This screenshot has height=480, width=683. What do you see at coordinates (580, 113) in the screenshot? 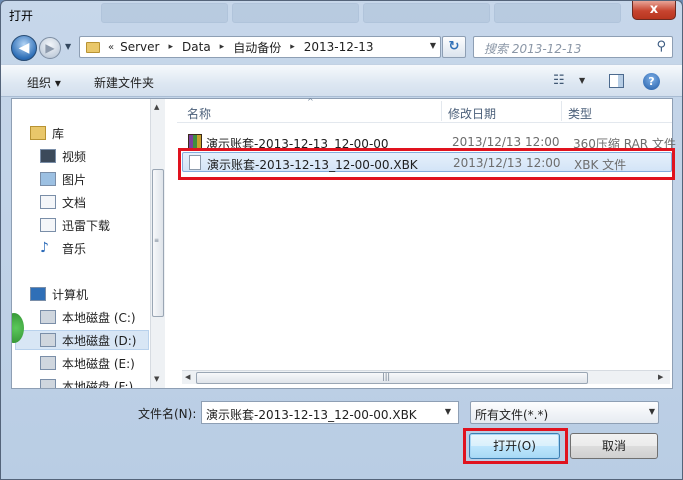
I see `column-type: 类型` at bounding box center [580, 113].